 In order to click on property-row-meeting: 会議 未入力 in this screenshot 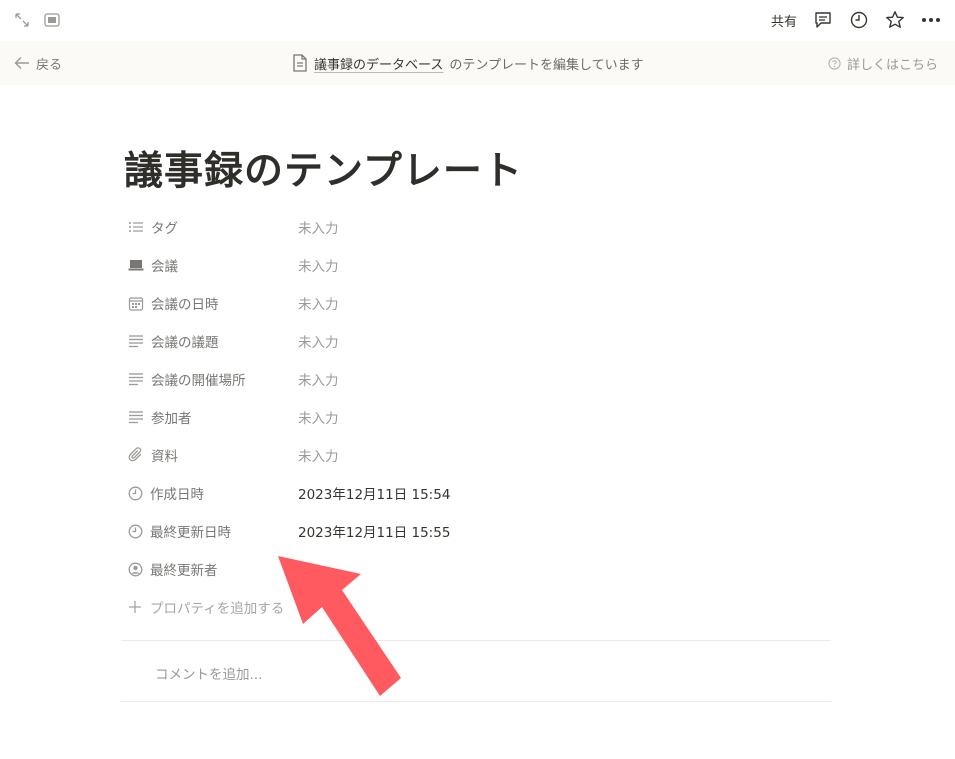, I will do `click(479, 265)`.